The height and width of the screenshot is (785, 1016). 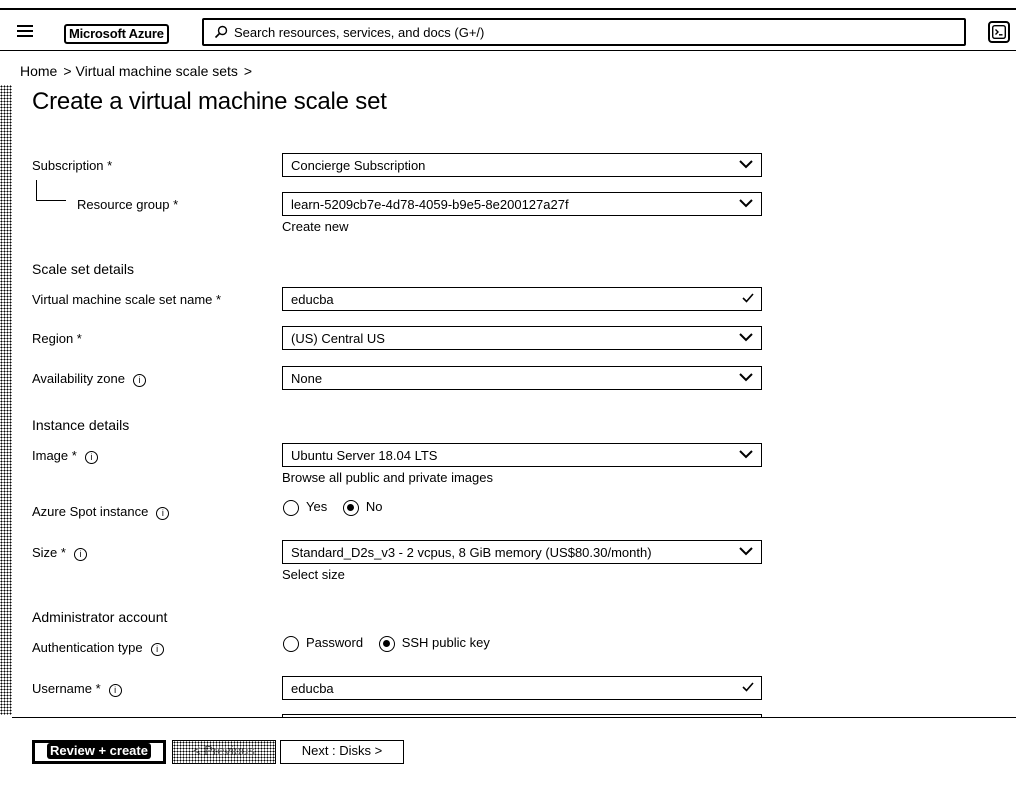 I want to click on auth-type-label-row: Authentication type i, so click(x=98, y=648).